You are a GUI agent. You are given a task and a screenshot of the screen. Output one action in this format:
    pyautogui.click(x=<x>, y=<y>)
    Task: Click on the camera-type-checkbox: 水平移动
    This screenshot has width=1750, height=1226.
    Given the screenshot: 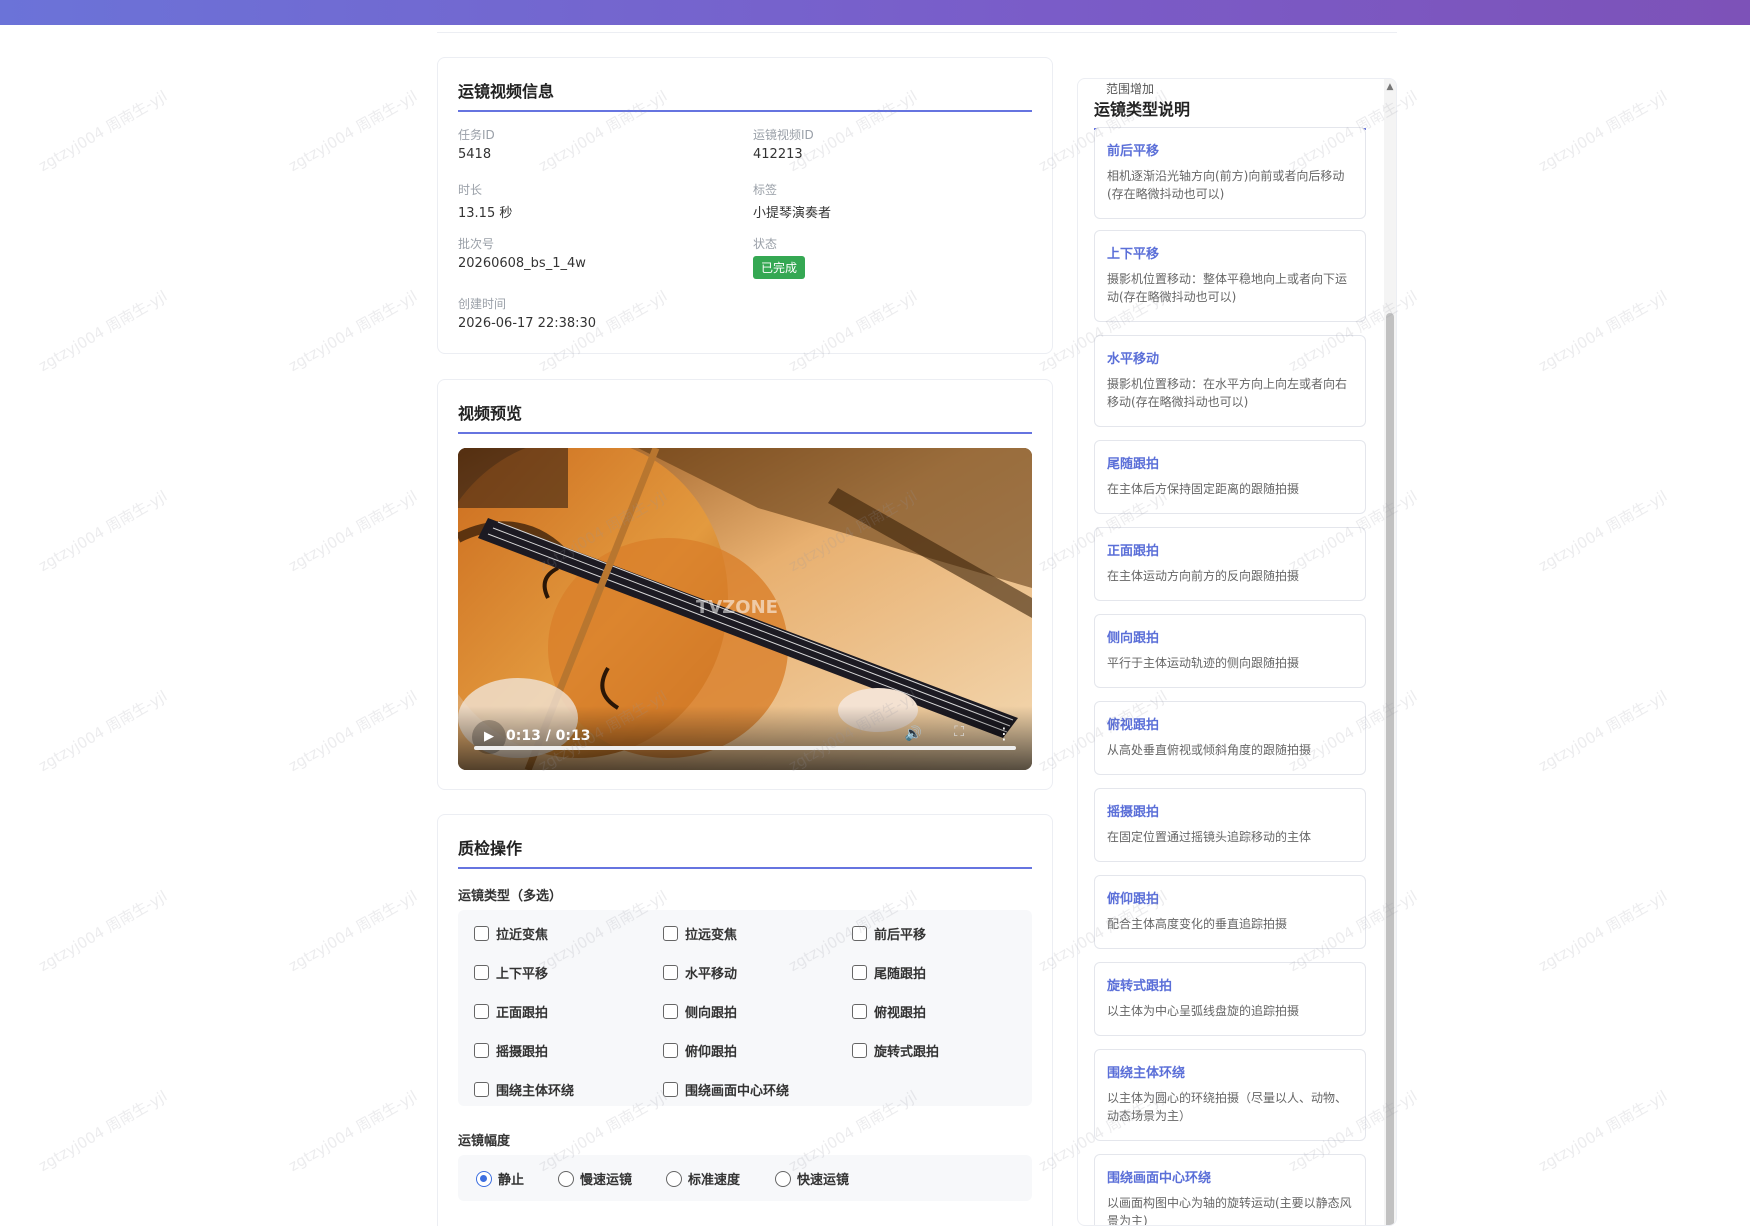 What is the action you would take?
    pyautogui.click(x=700, y=972)
    